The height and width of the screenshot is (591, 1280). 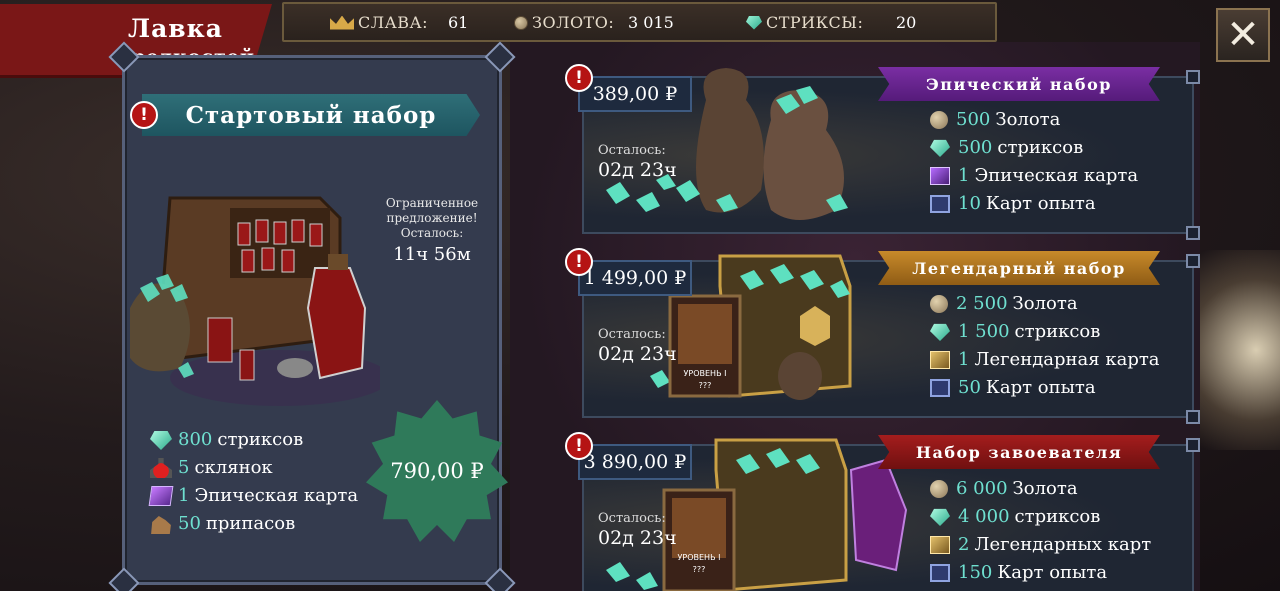 I want to click on legendary-alert-badge: !, so click(x=579, y=262).